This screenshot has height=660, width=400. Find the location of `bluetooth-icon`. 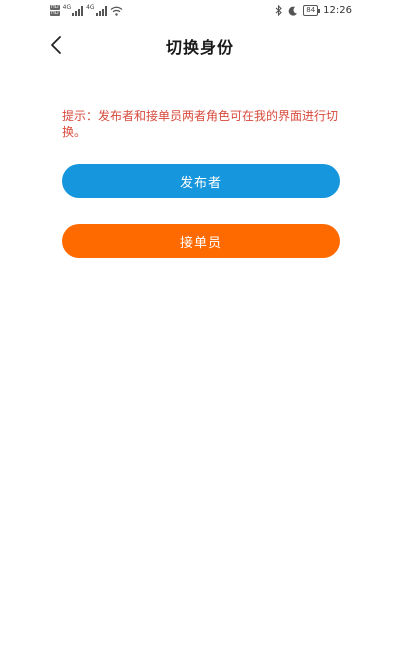

bluetooth-icon is located at coordinates (279, 10).